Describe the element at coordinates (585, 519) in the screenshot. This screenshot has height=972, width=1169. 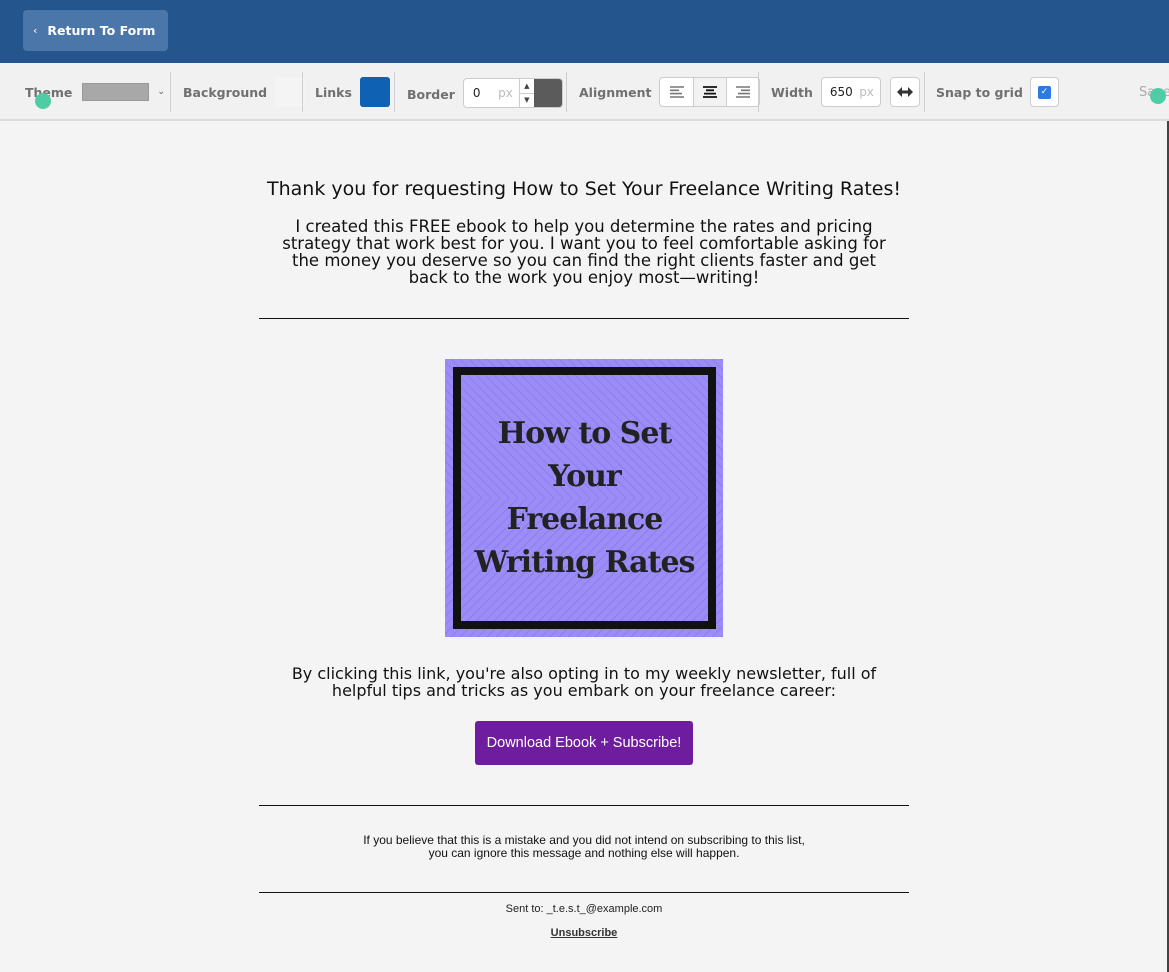
I see `cover-title-line: Freelance` at that location.